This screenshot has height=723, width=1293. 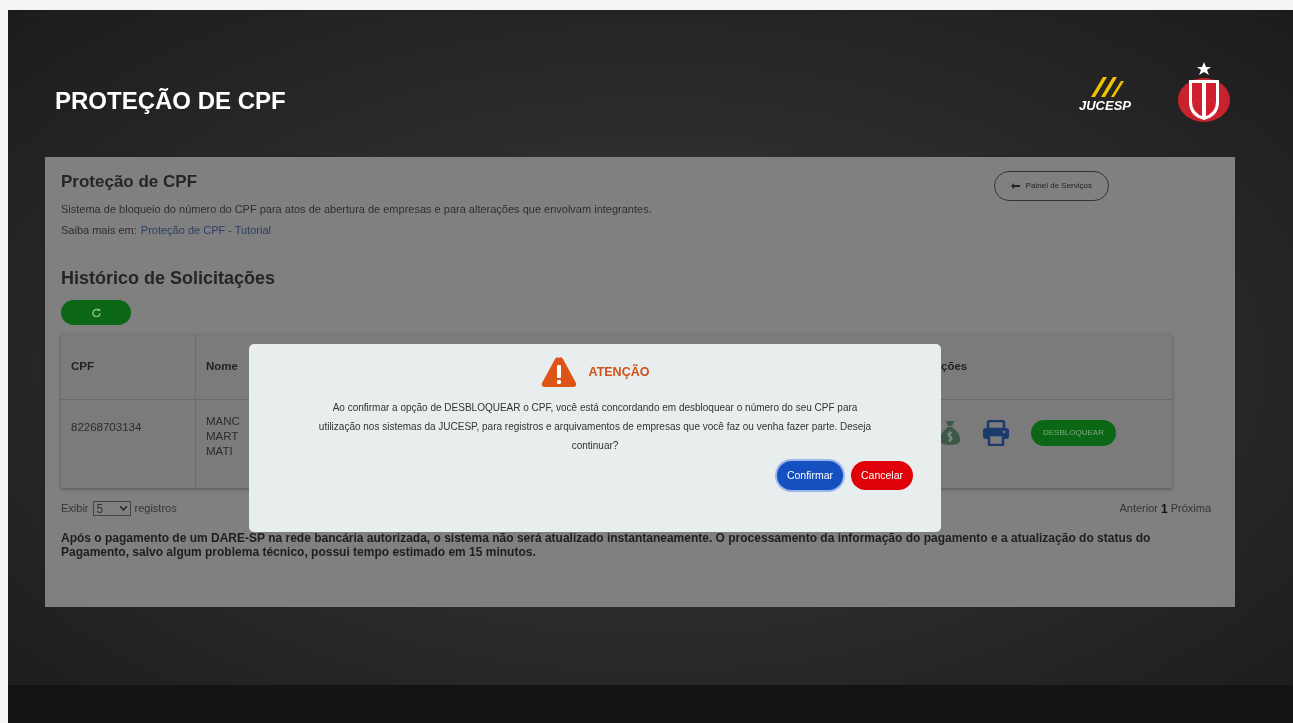 What do you see at coordinates (558, 372) in the screenshot?
I see `warning-icon` at bounding box center [558, 372].